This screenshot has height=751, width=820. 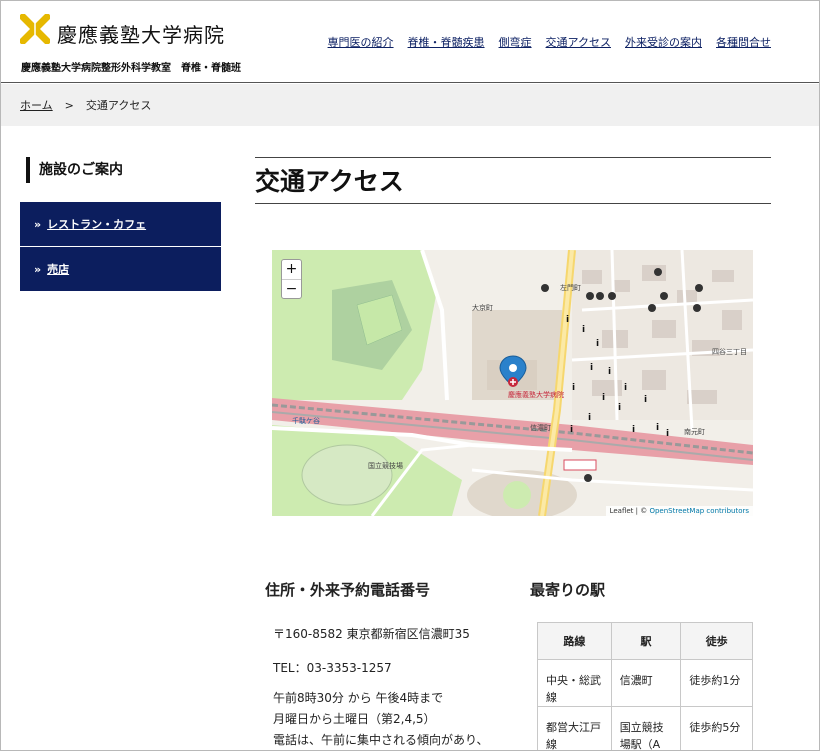 What do you see at coordinates (694, 431) in the screenshot?
I see `map-label-minamimoto: 南元町` at bounding box center [694, 431].